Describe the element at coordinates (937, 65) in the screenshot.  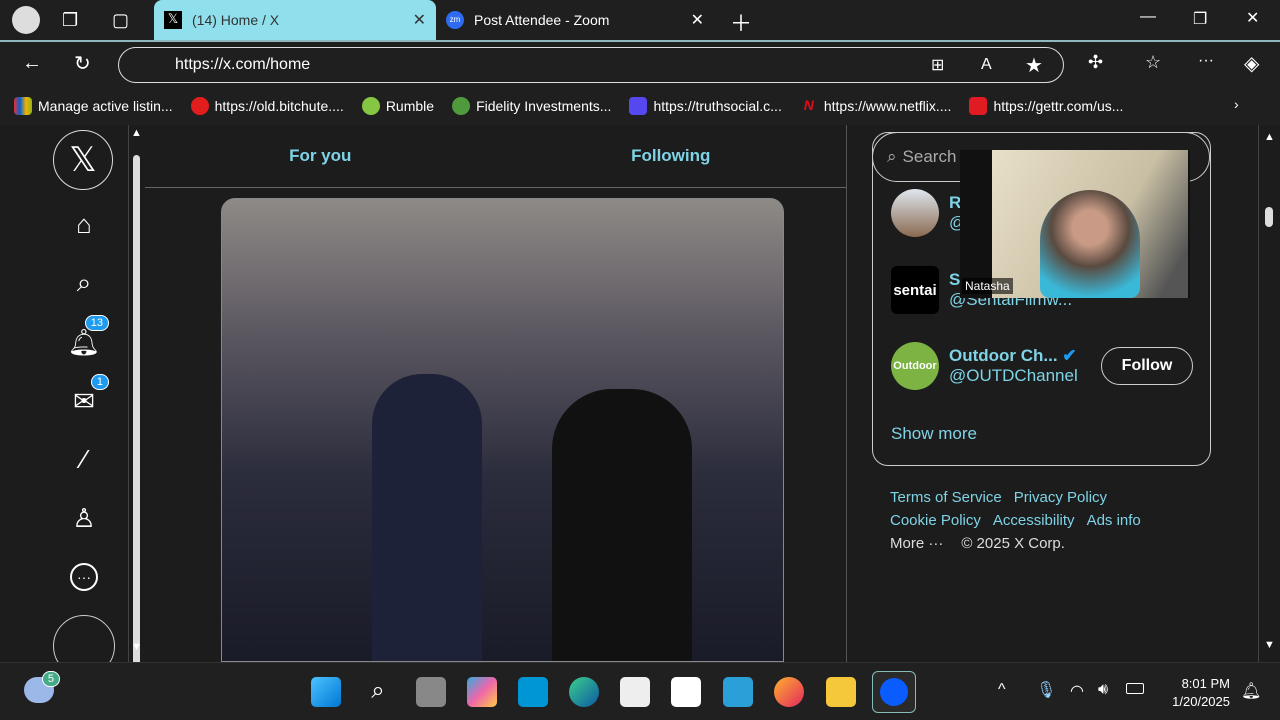
I see `split-screen-icon: ⊞` at that location.